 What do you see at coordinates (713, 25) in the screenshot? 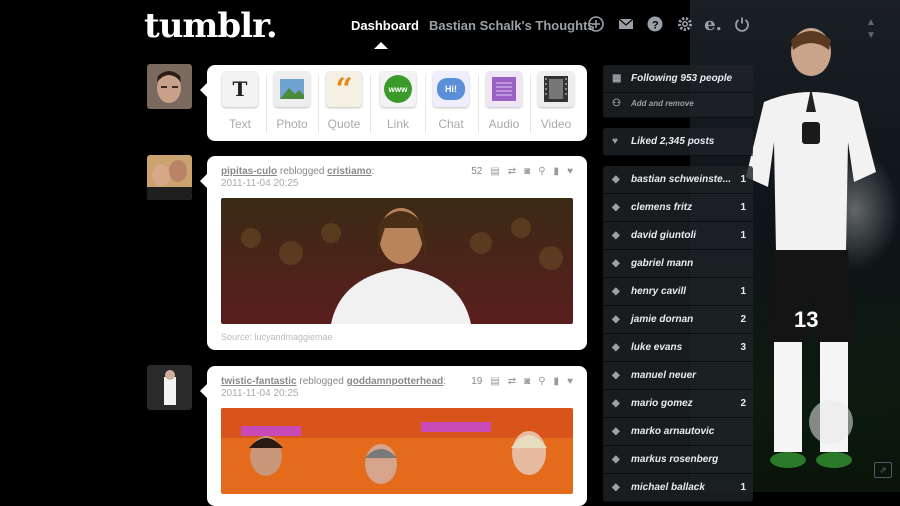
I see `e-icon: e.` at bounding box center [713, 25].